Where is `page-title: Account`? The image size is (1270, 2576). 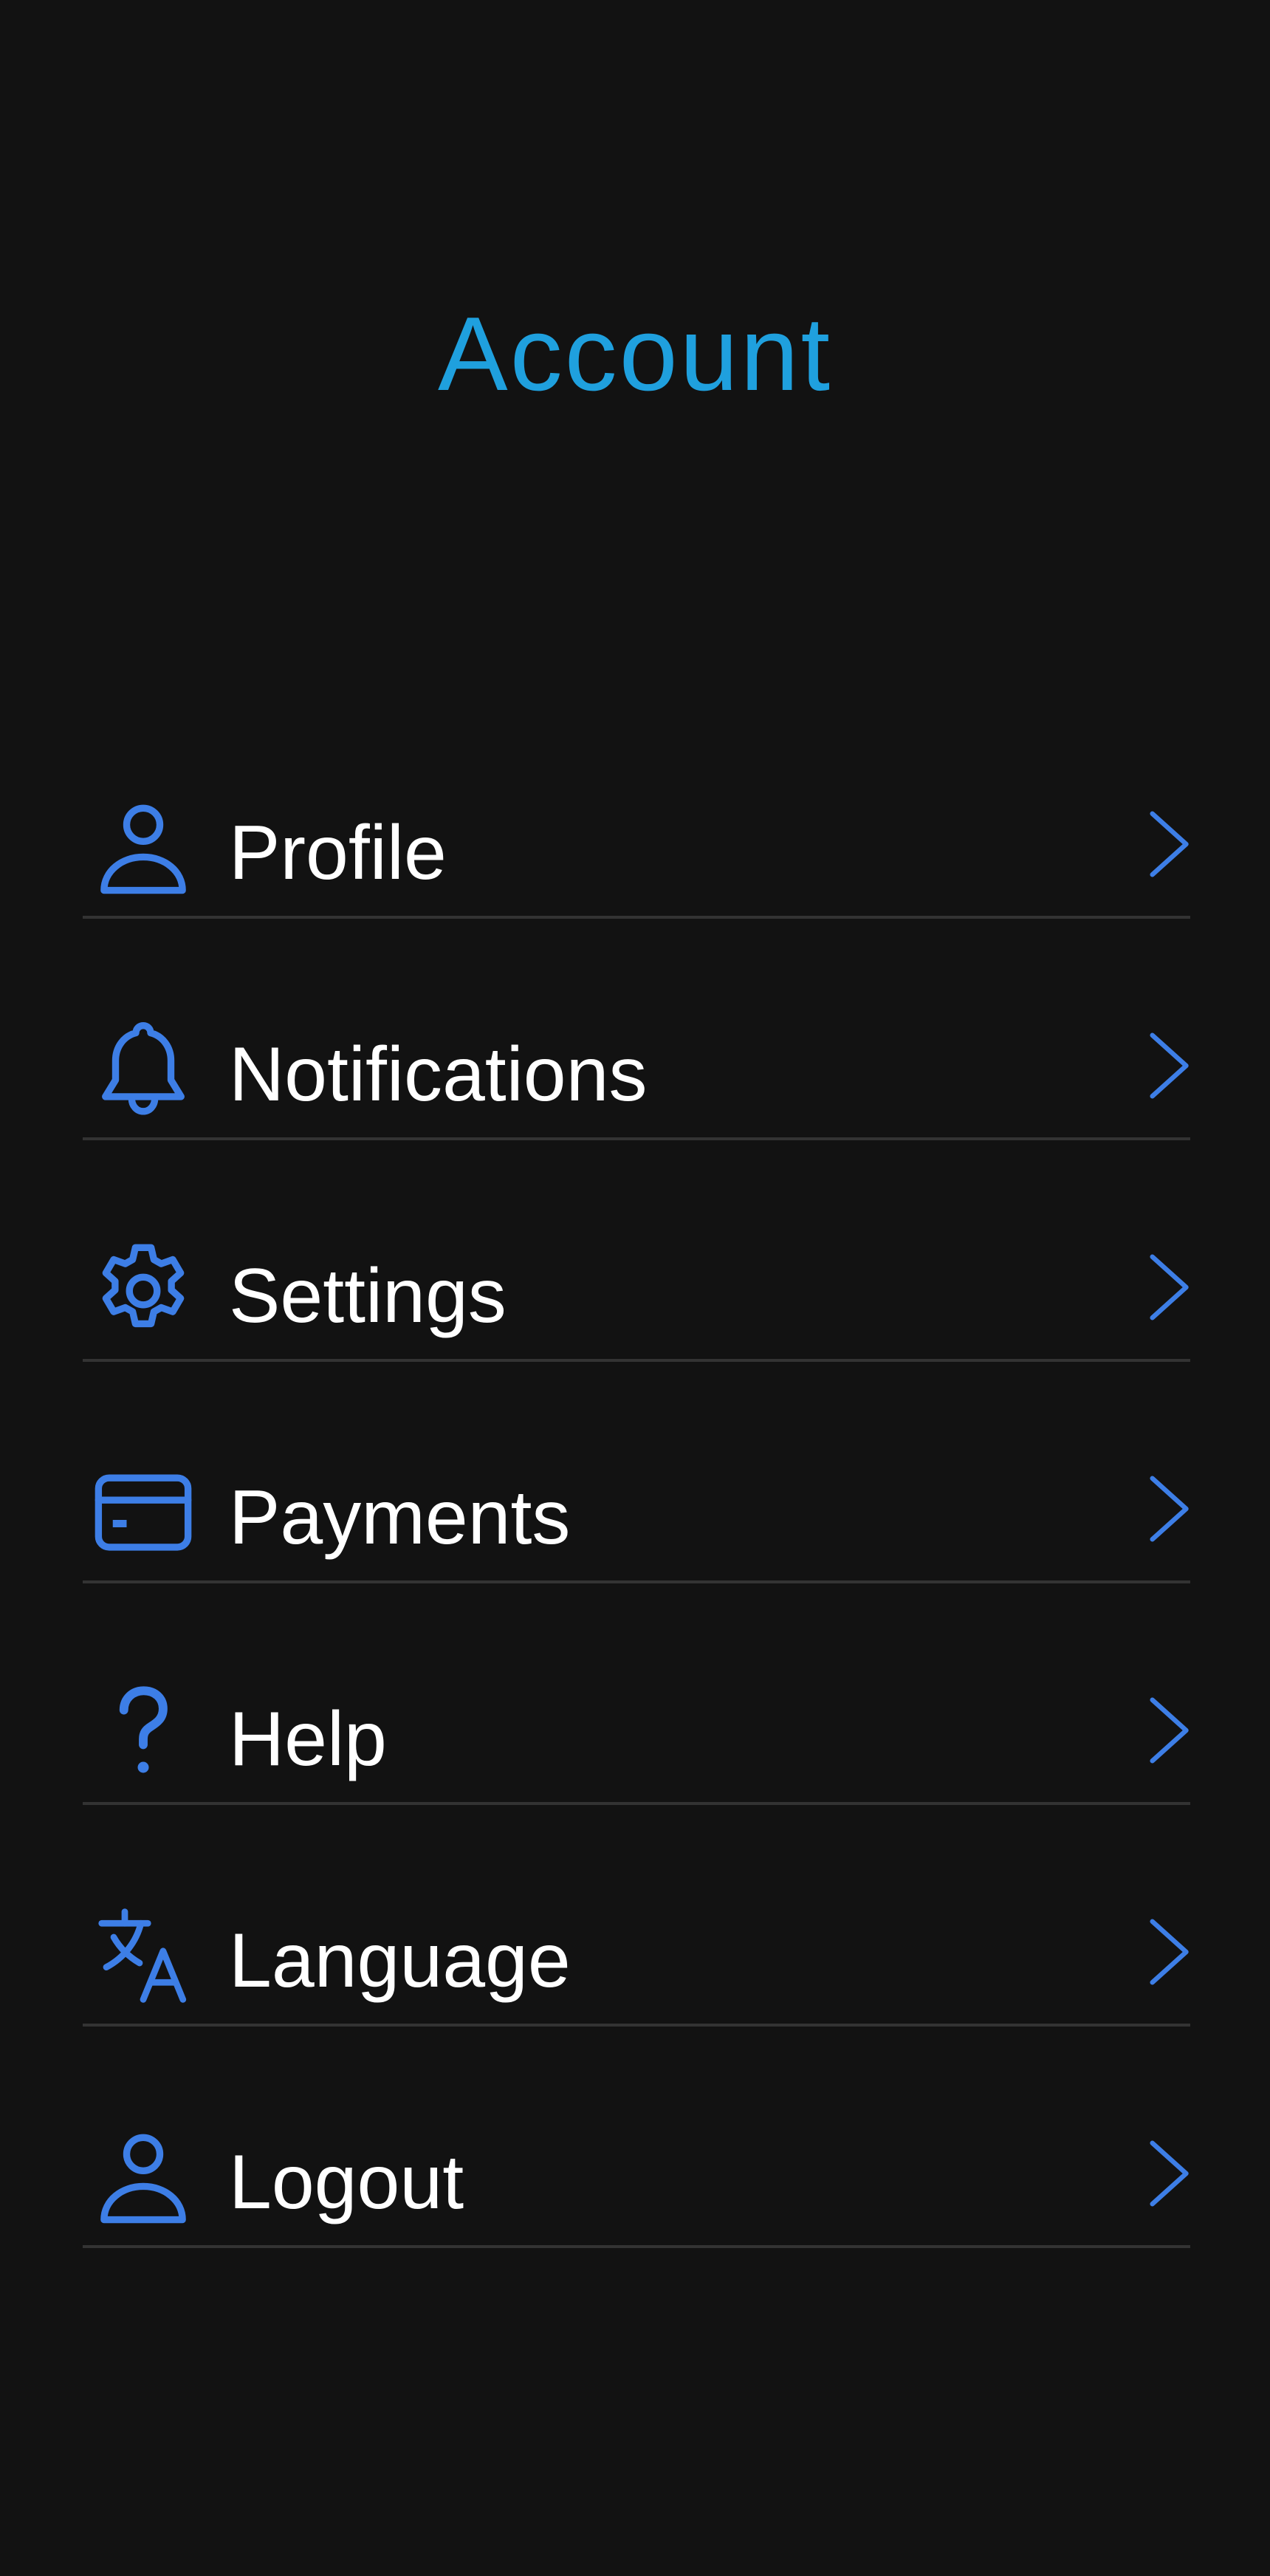
page-title: Account is located at coordinates (635, 354).